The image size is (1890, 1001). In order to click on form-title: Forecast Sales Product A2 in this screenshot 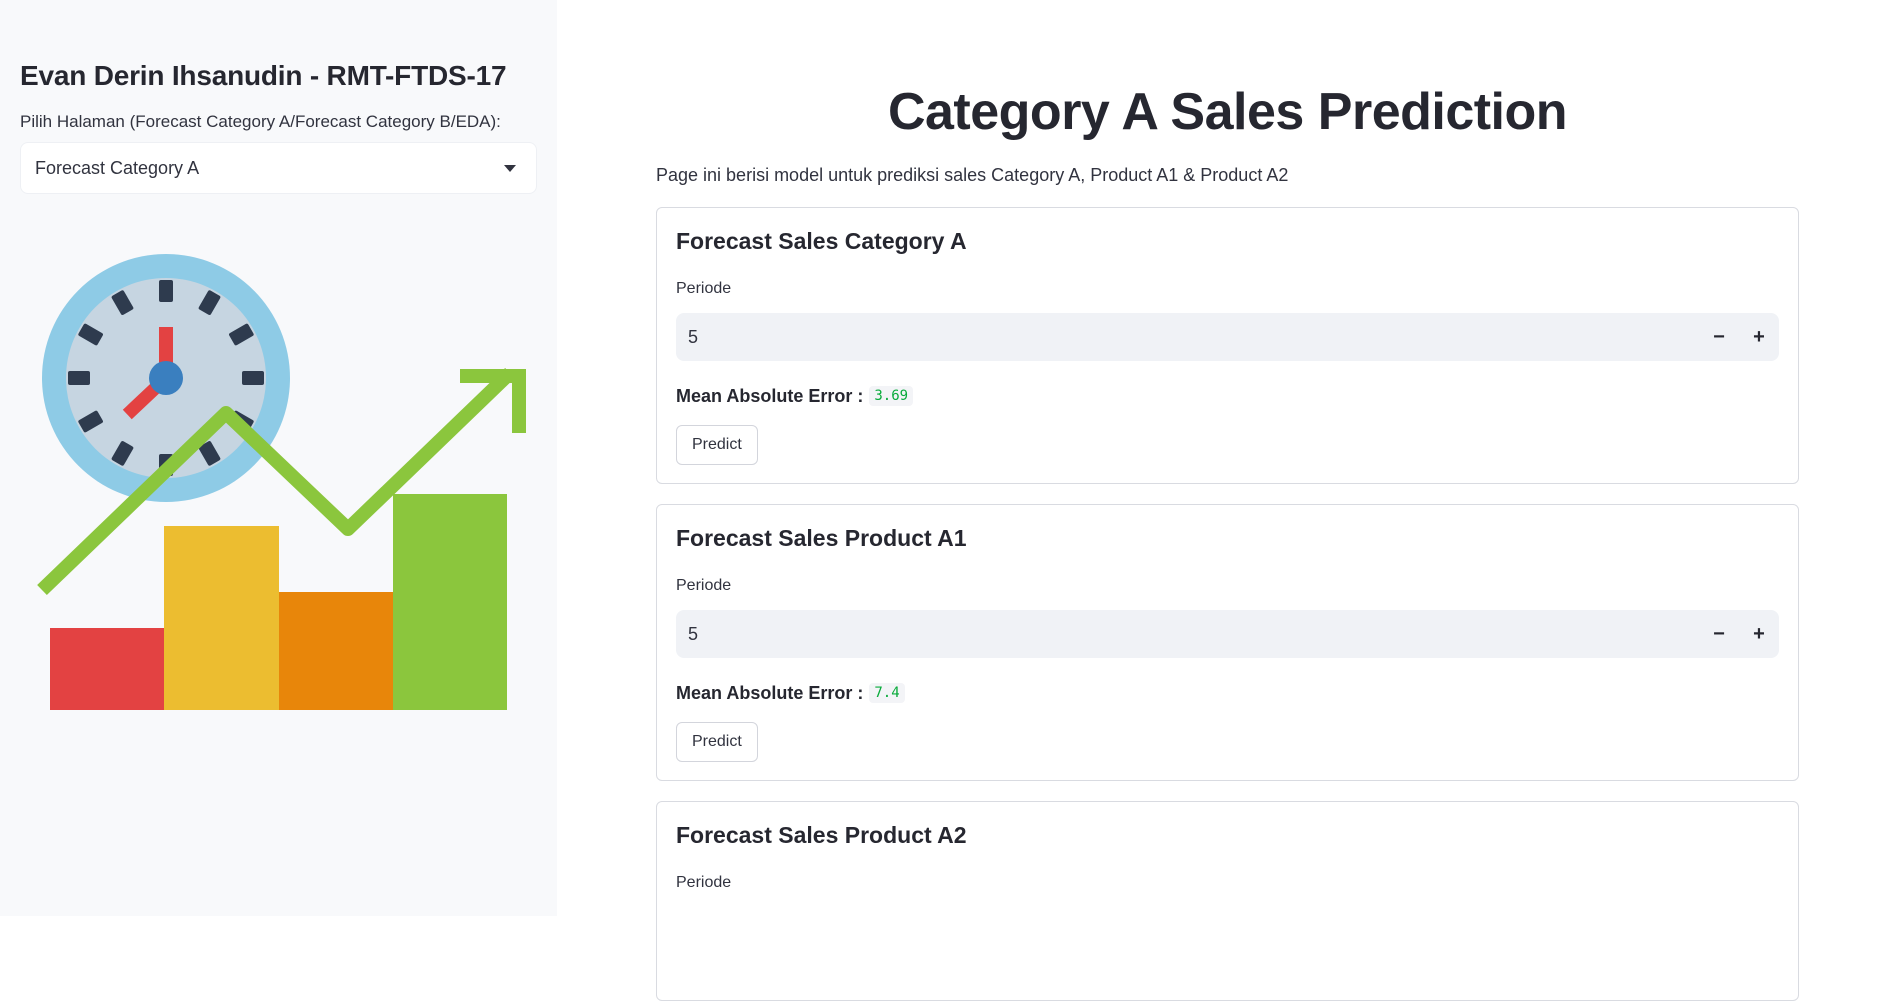, I will do `click(821, 835)`.